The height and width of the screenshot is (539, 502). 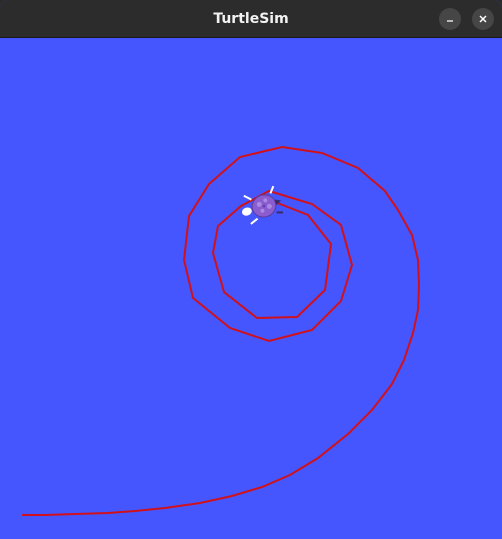 I want to click on minimize-icon, so click(x=450, y=21).